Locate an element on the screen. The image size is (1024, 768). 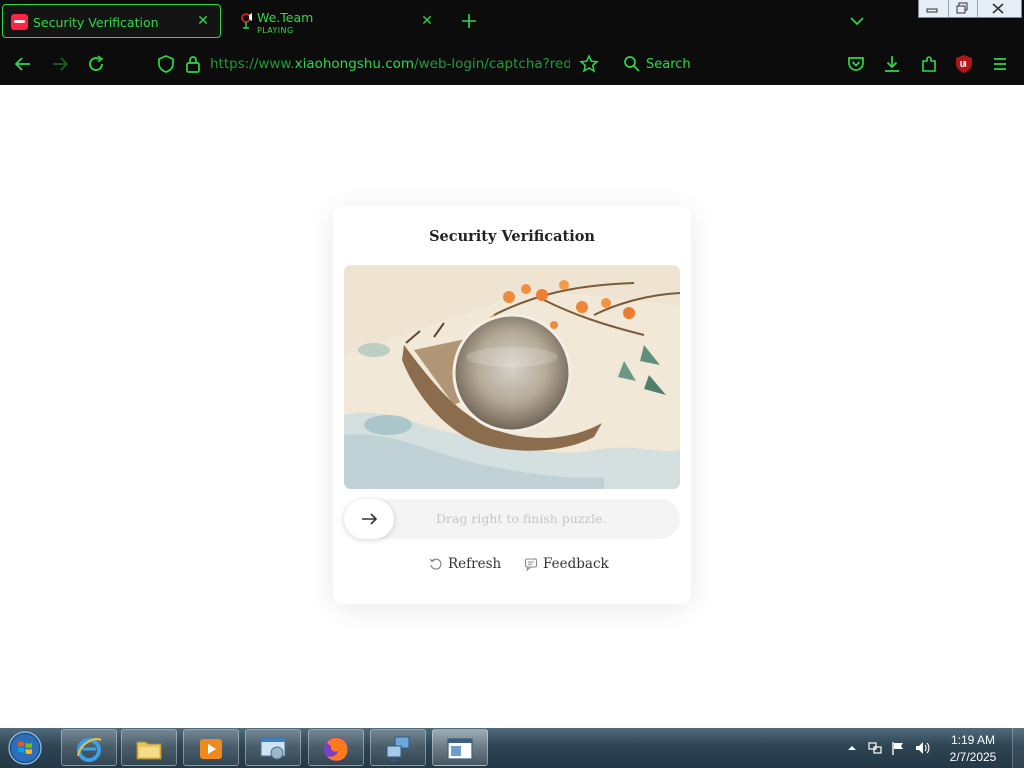
clock-date: 2/7/2025 is located at coordinates (973, 757).